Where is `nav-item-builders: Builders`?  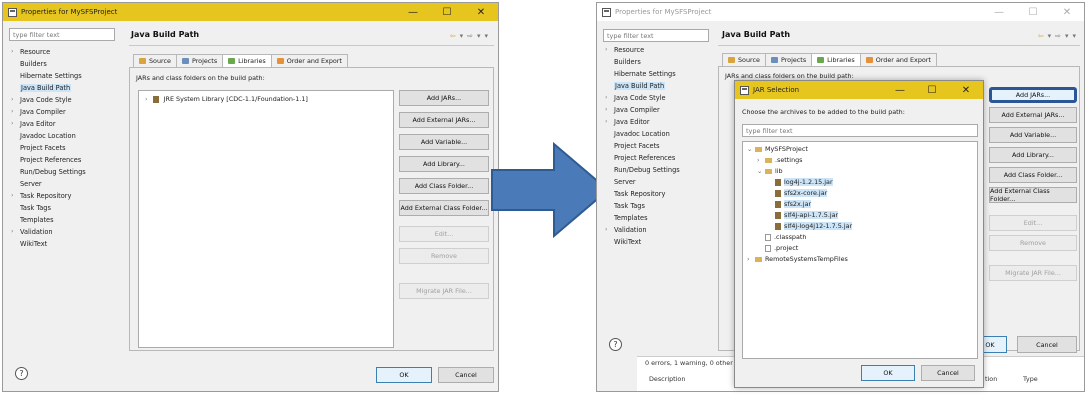
nav-item-builders: Builders is located at coordinates (64, 64).